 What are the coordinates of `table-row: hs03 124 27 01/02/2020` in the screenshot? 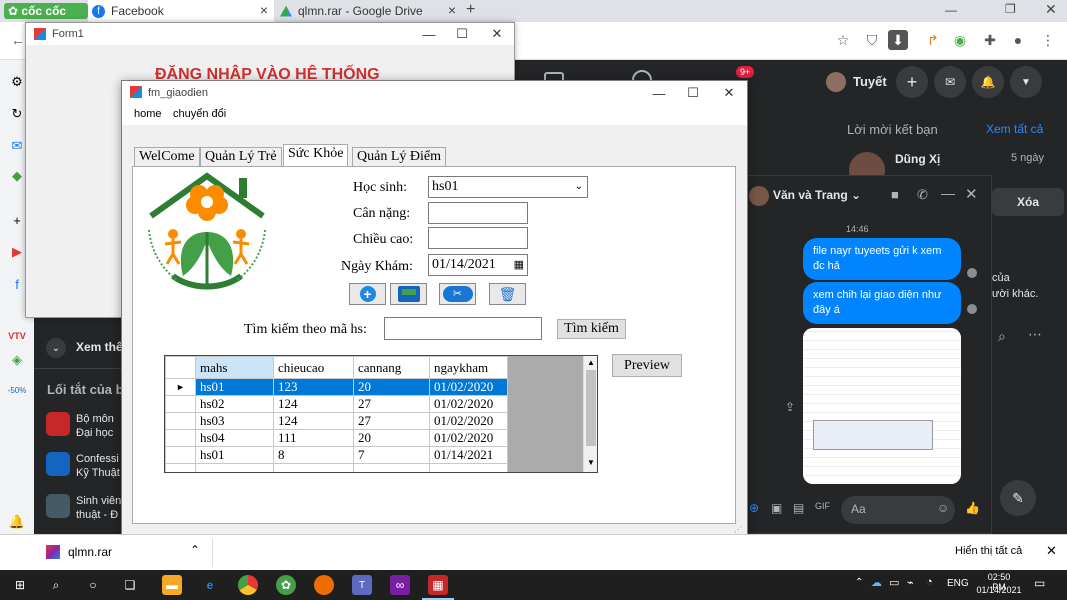 It's located at (336, 421).